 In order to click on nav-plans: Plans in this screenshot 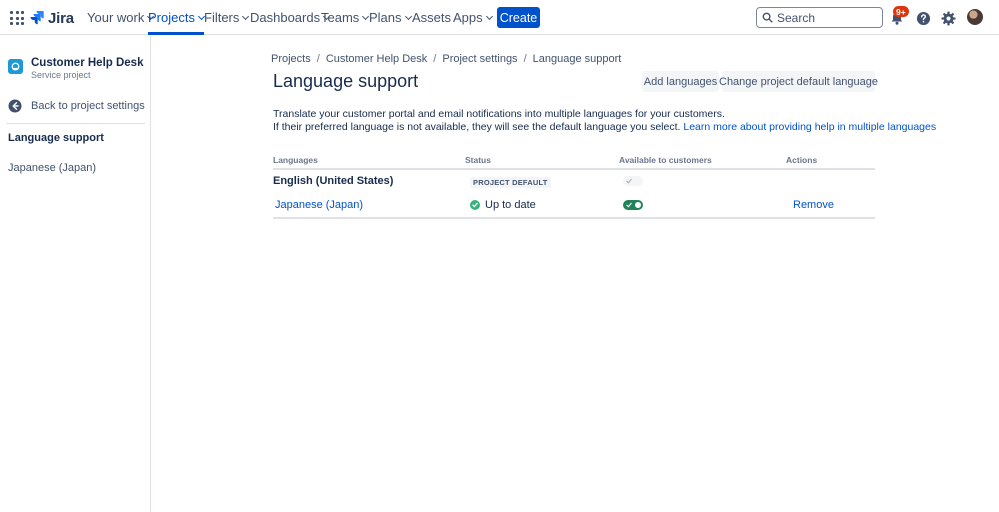, I will do `click(390, 17)`.